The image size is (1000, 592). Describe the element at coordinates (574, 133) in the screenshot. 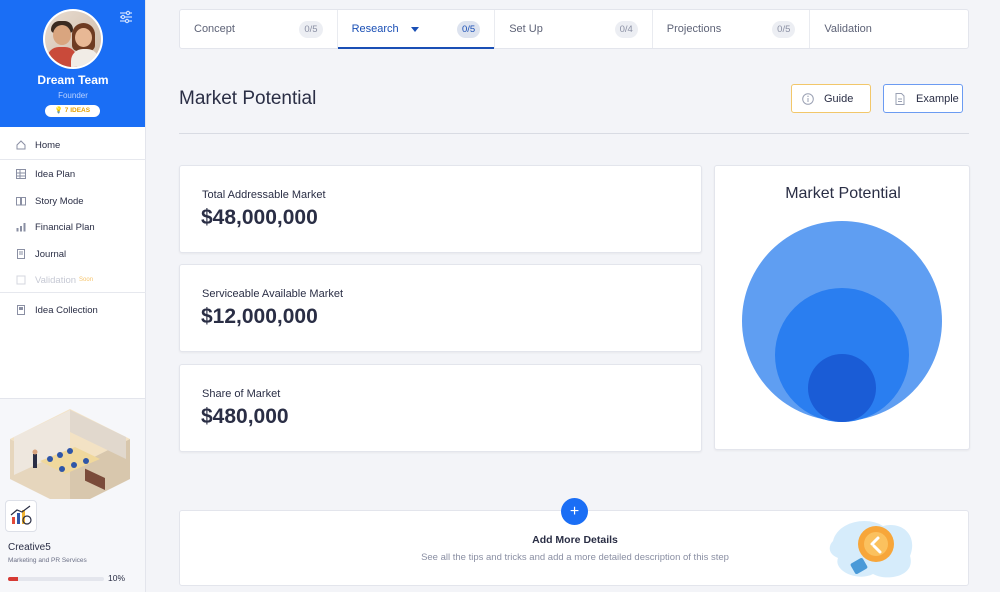

I see `title-divider` at that location.